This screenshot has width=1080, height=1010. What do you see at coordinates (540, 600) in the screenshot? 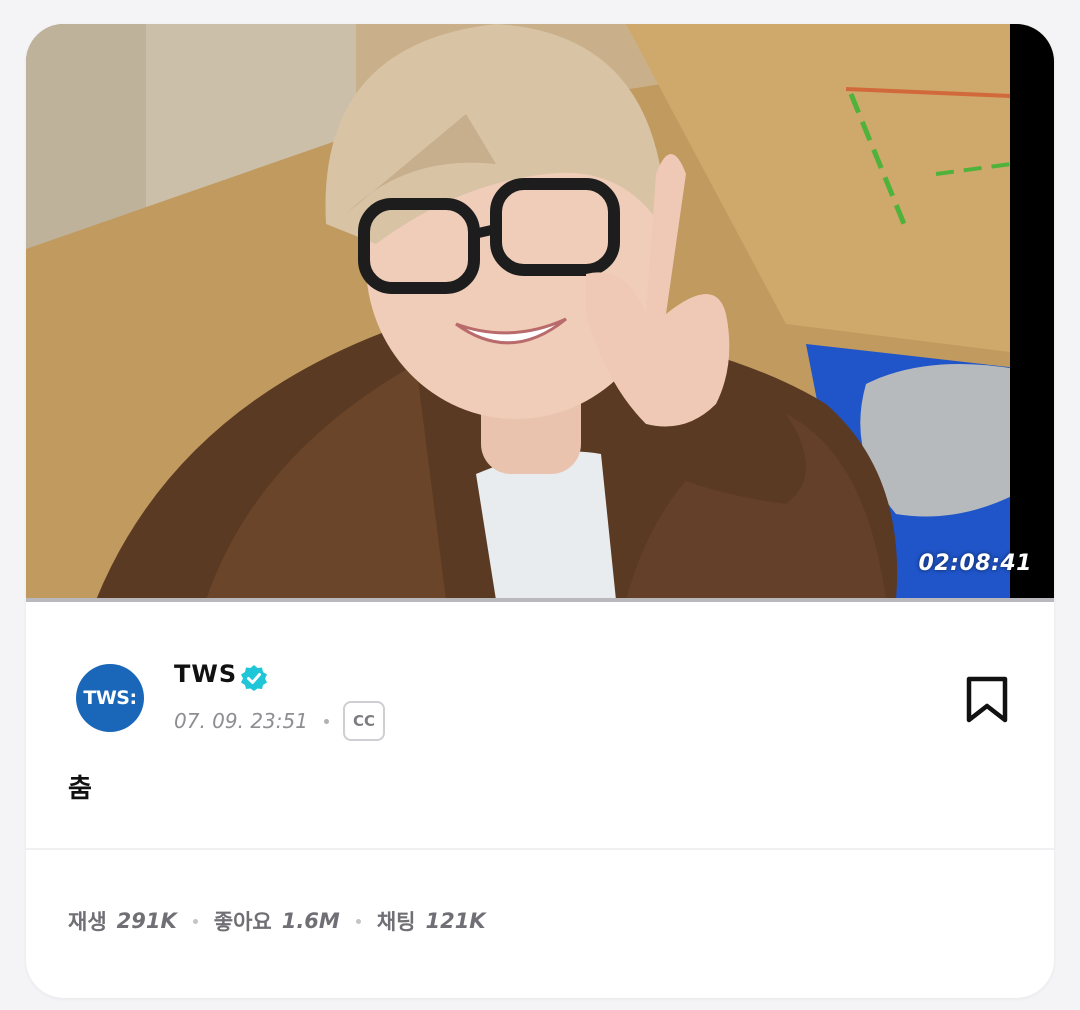
I see `thumbnail-bottom-edge` at bounding box center [540, 600].